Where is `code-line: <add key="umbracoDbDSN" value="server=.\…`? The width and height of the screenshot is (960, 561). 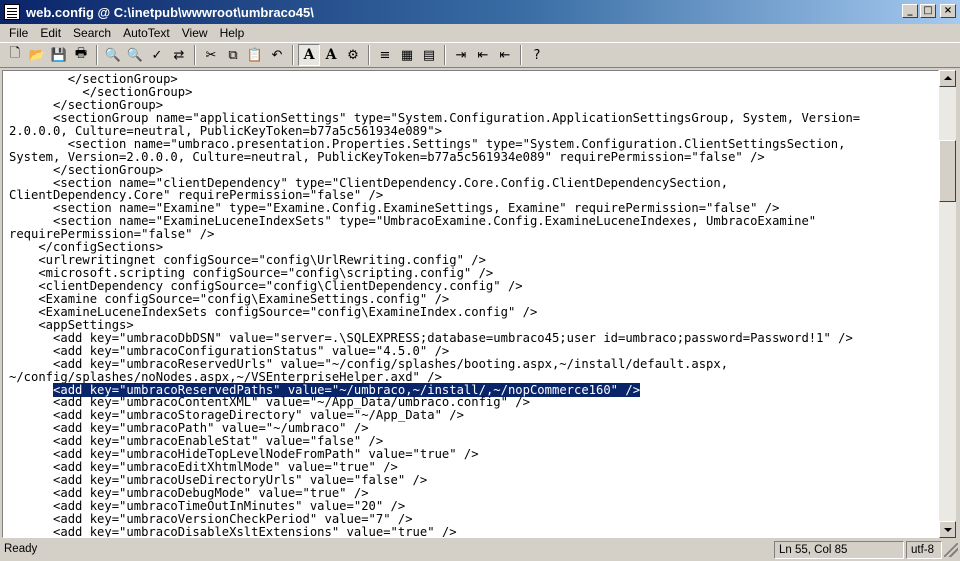 code-line: <add key="umbracoDbDSN" value="server=.\… is located at coordinates (473, 338).